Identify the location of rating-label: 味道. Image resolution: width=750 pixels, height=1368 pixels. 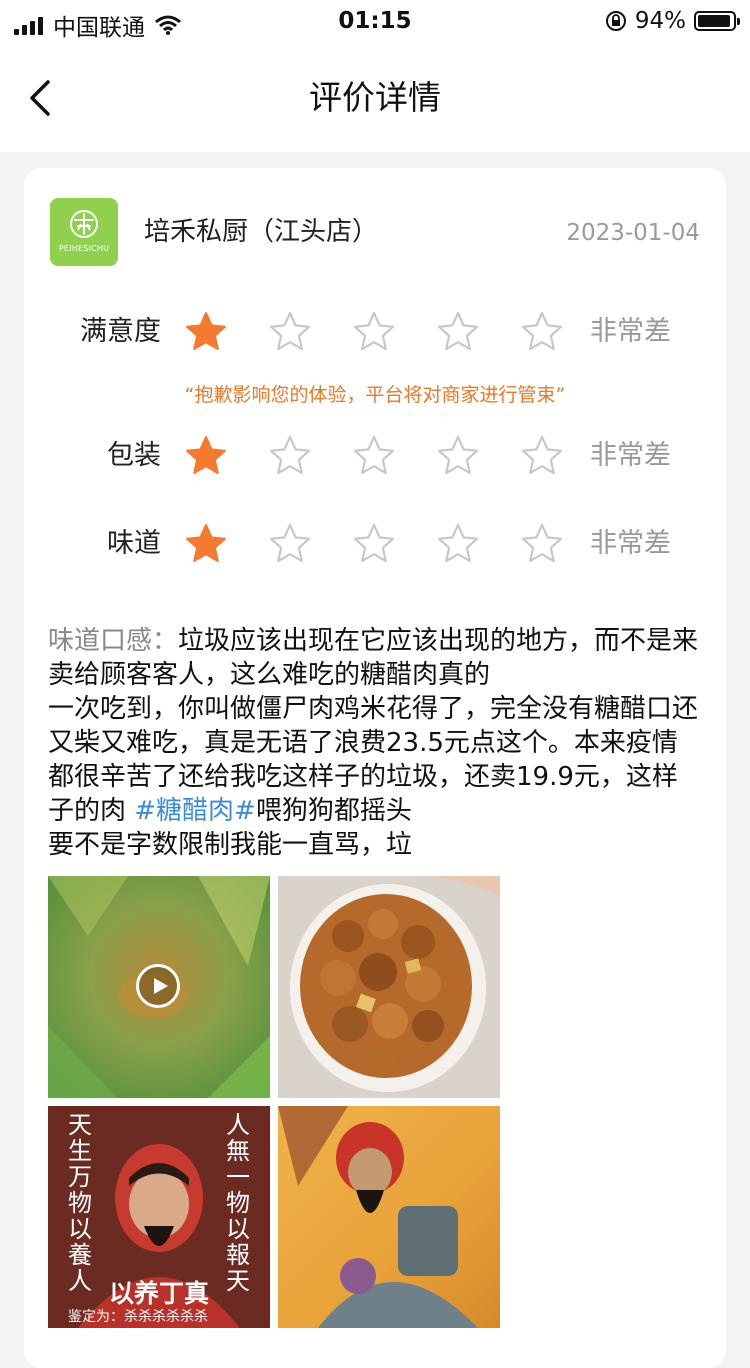
(134, 543).